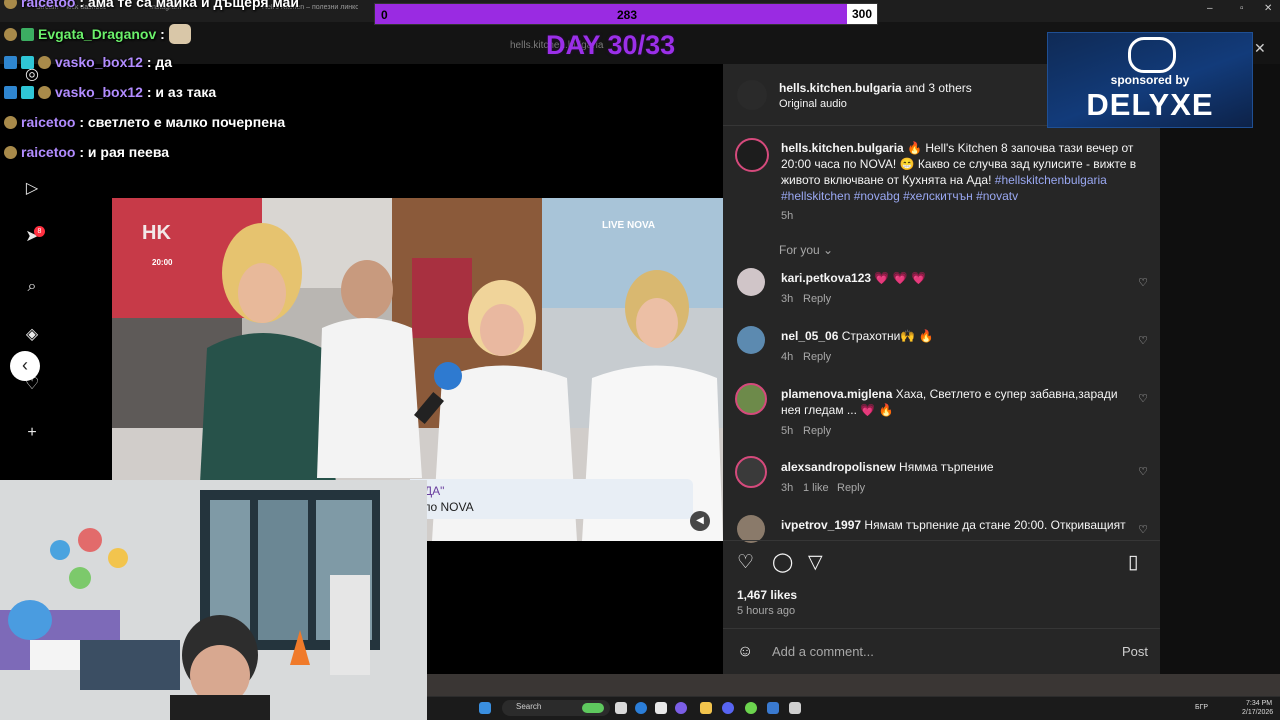  Describe the element at coordinates (641, 708) in the screenshot. I see `edge-icon` at that location.